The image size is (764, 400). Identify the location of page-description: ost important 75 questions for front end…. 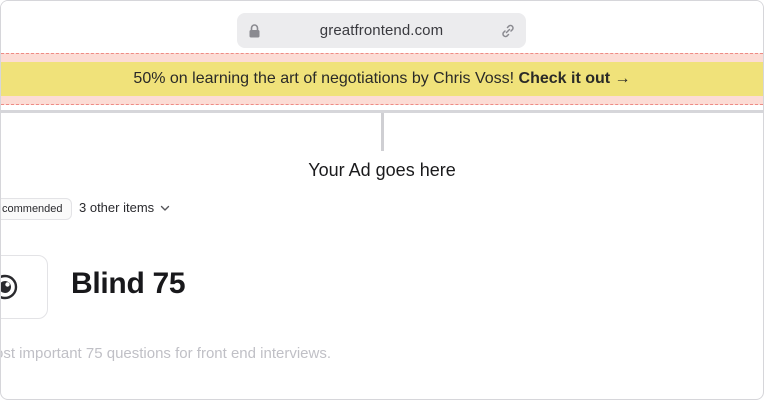
(166, 353).